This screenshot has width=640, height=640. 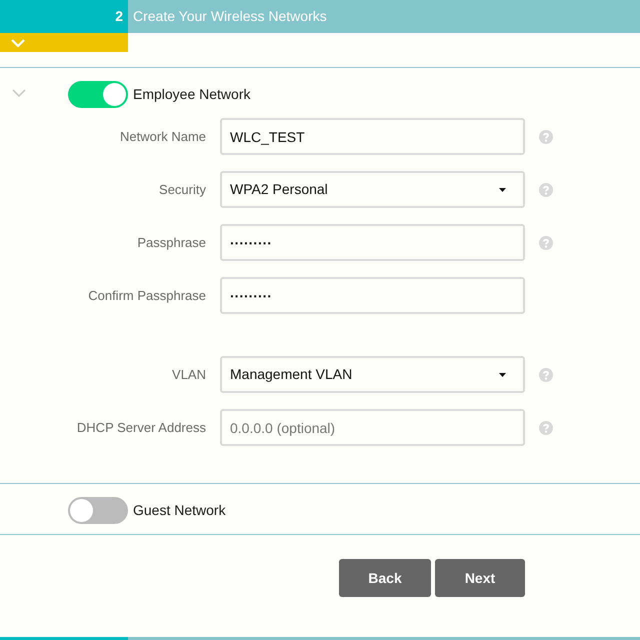 I want to click on step-title: Create Your Wireless Networks, so click(x=230, y=16).